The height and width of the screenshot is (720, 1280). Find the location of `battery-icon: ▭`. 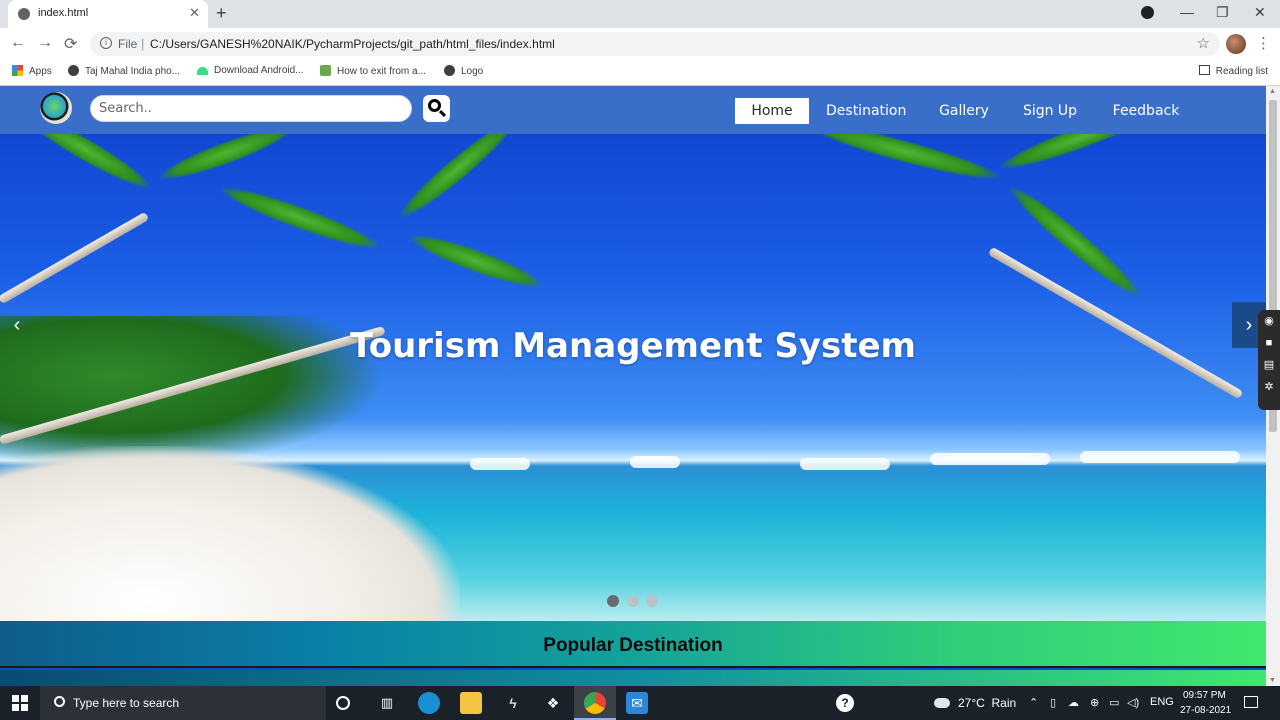

battery-icon: ▭ is located at coordinates (1114, 702).